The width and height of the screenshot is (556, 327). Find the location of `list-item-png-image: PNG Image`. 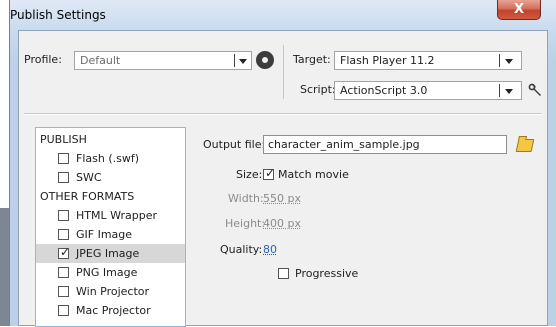

list-item-png-image: PNG Image is located at coordinates (110, 272).